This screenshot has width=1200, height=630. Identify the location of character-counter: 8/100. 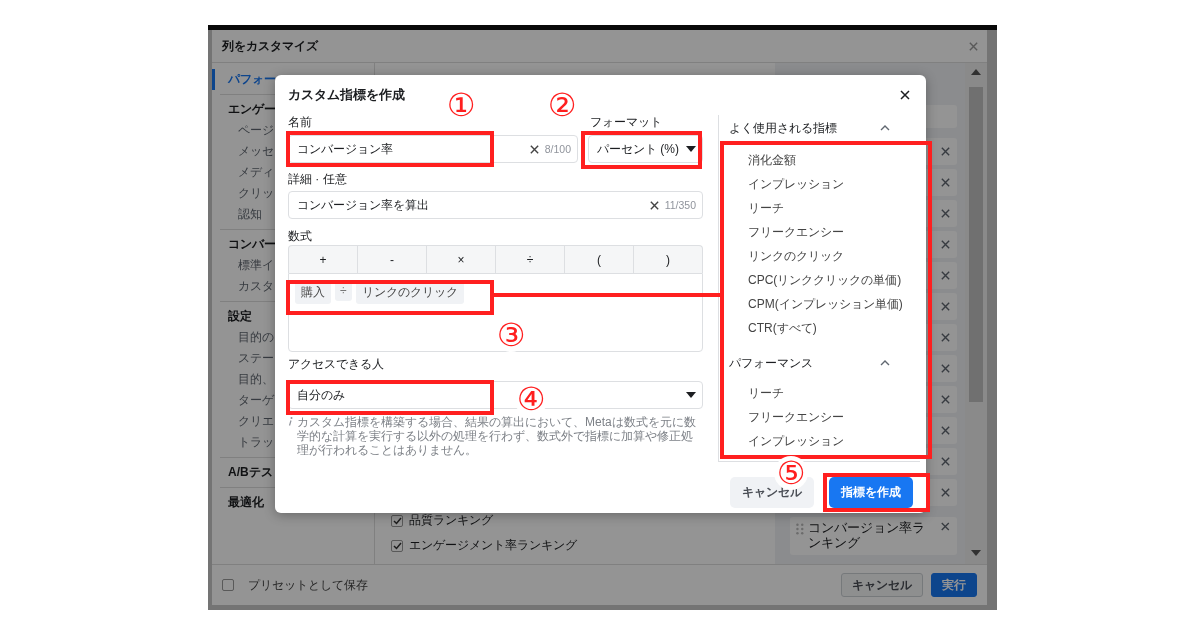
(557, 149).